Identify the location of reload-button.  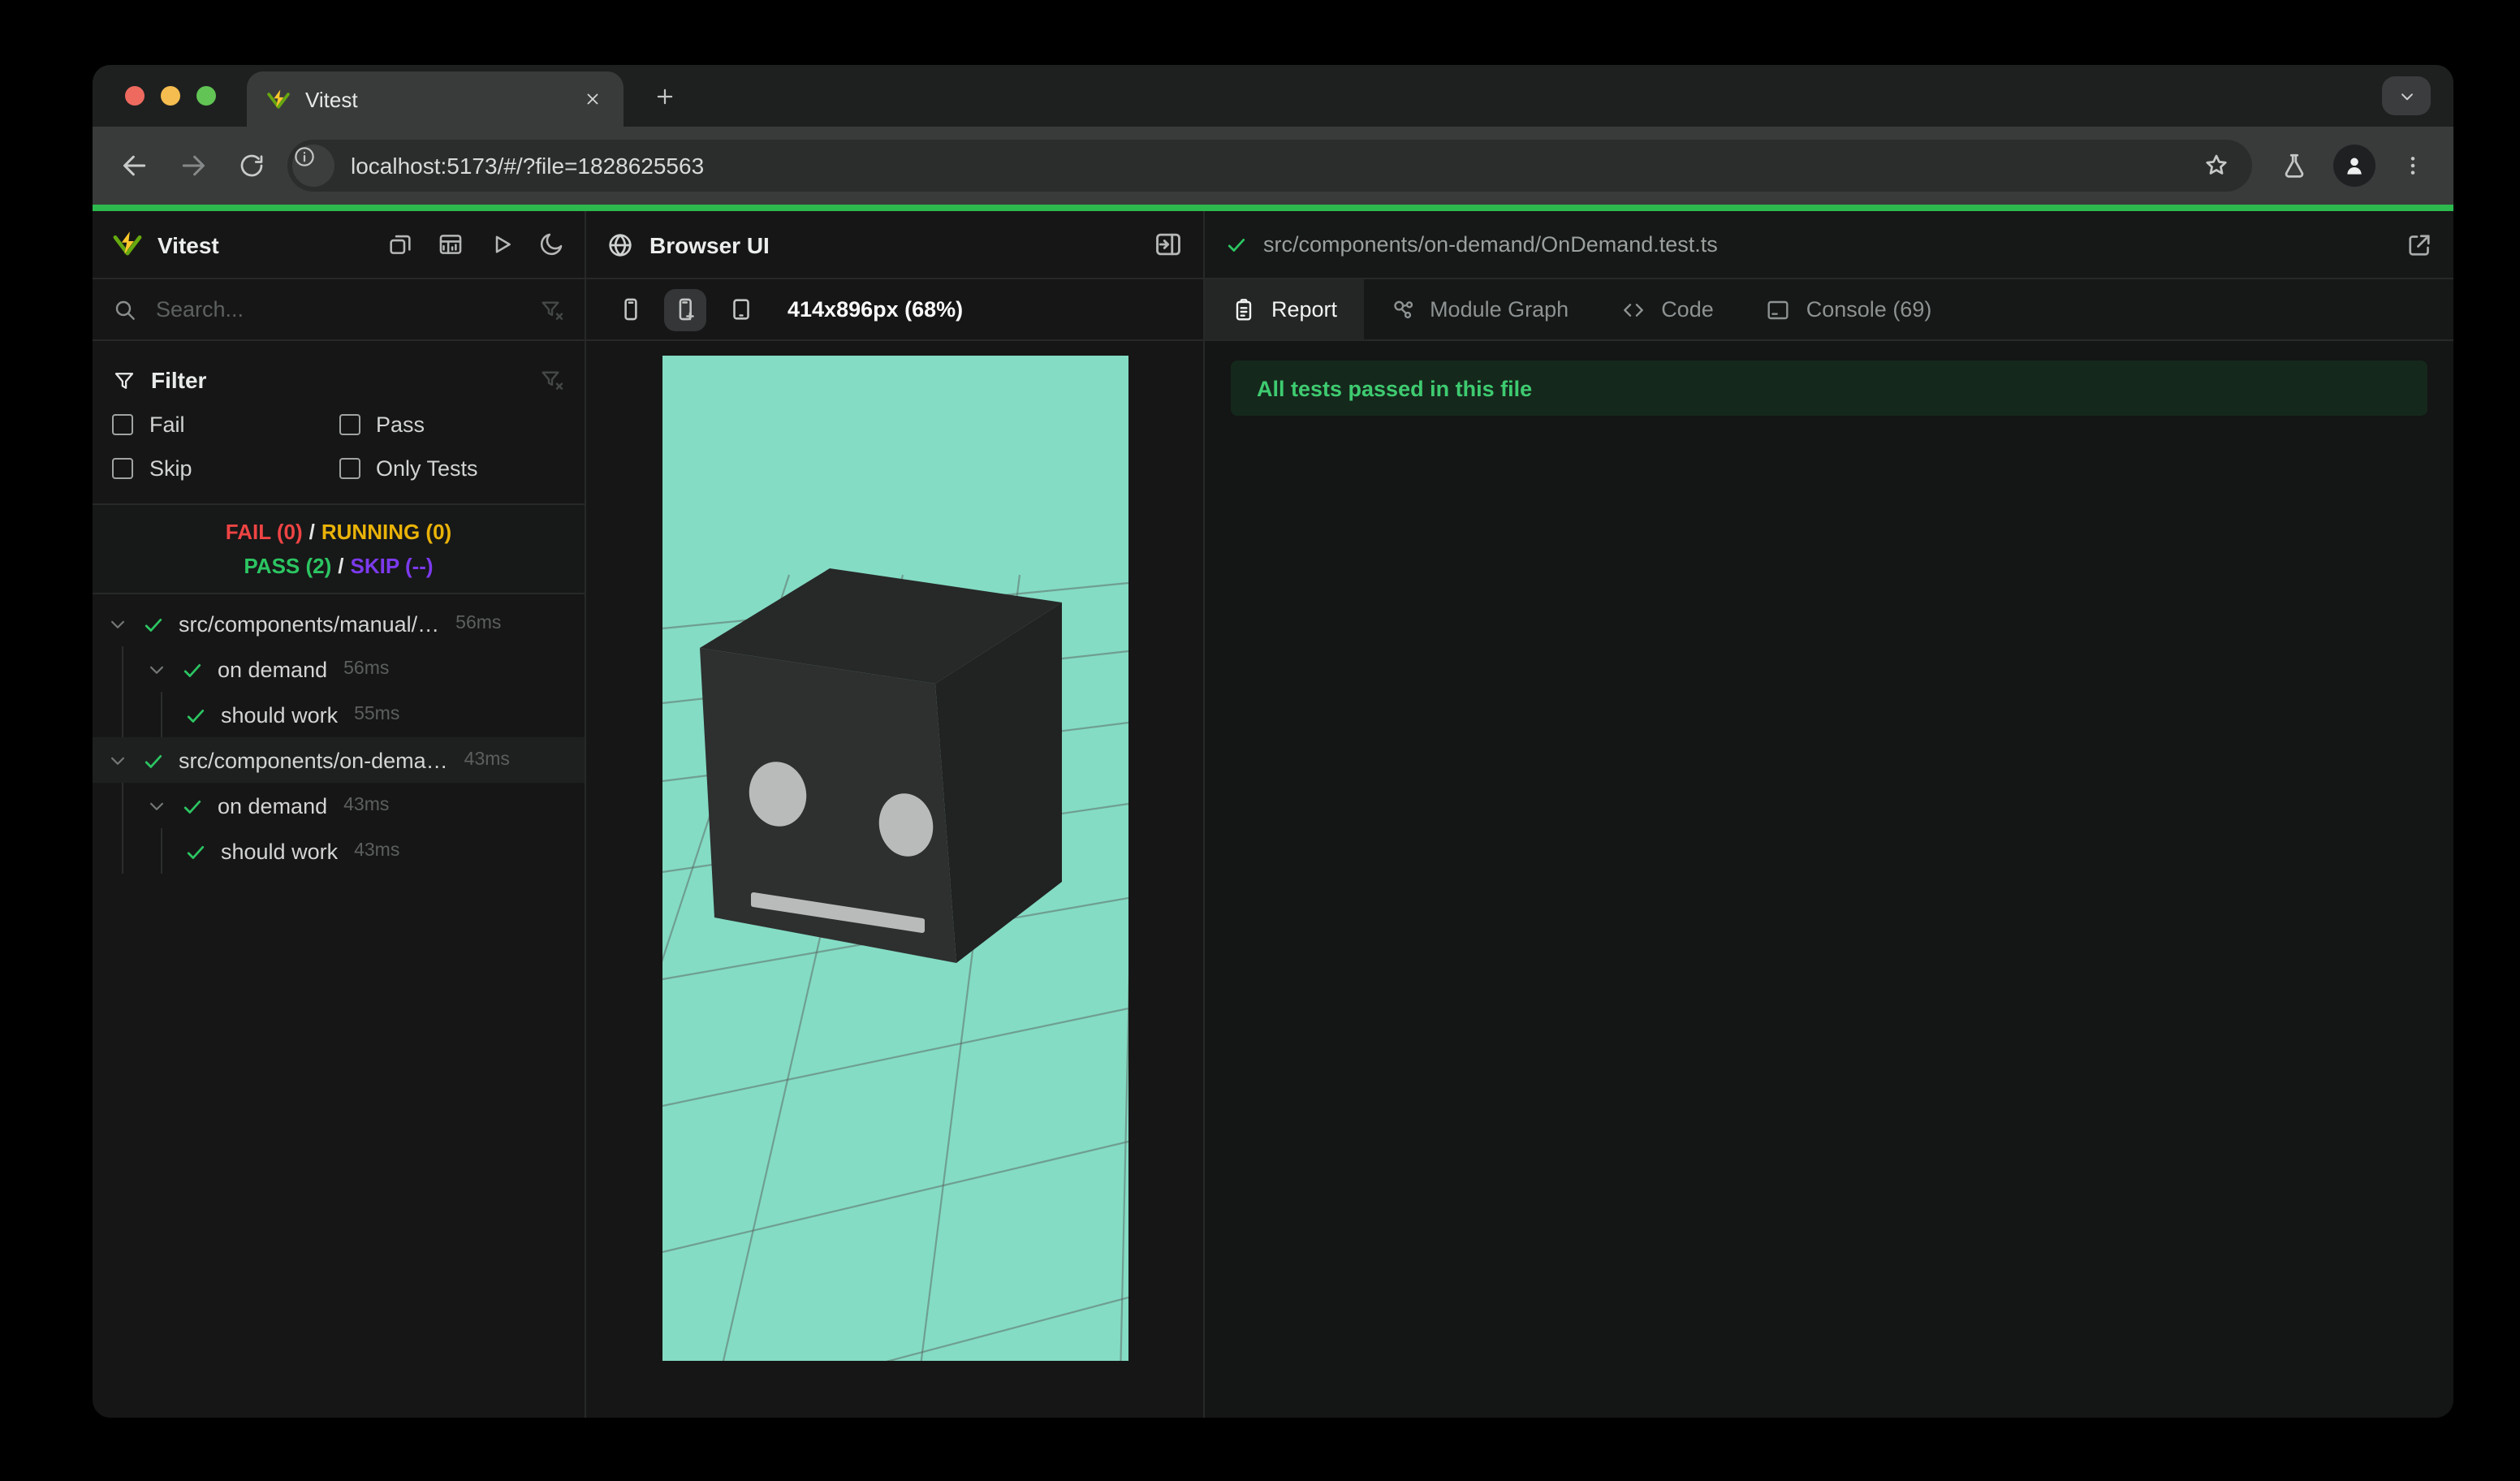
(251, 166).